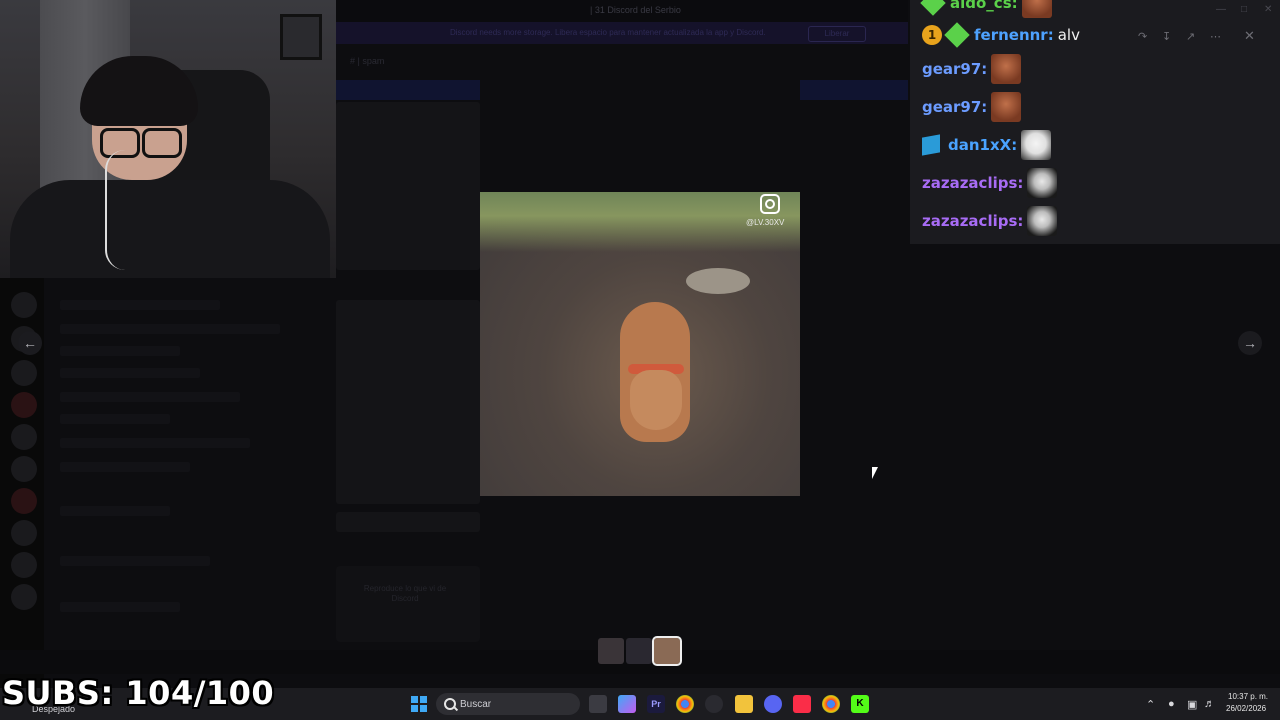  Describe the element at coordinates (984, 6) in the screenshot. I see `chat-username: aldo_cs:` at that location.